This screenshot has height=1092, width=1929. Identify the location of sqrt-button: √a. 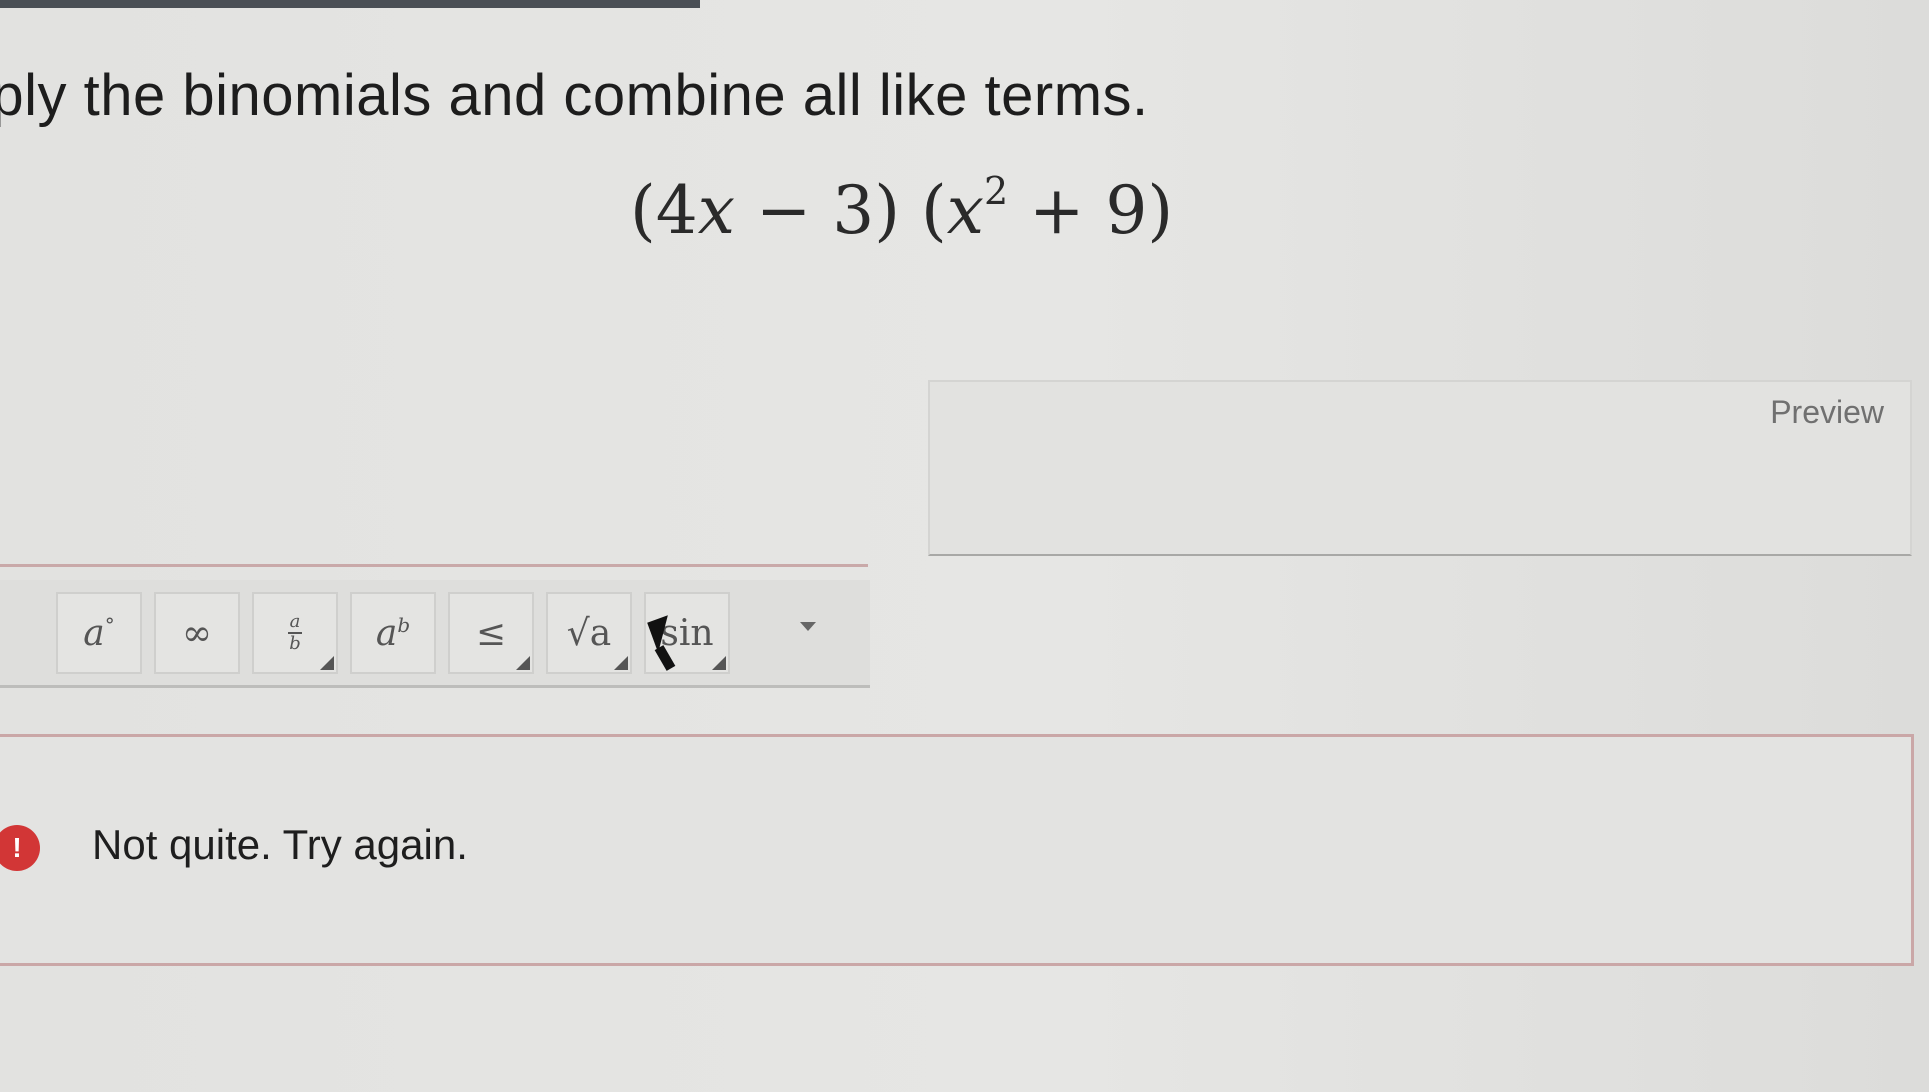
(589, 633).